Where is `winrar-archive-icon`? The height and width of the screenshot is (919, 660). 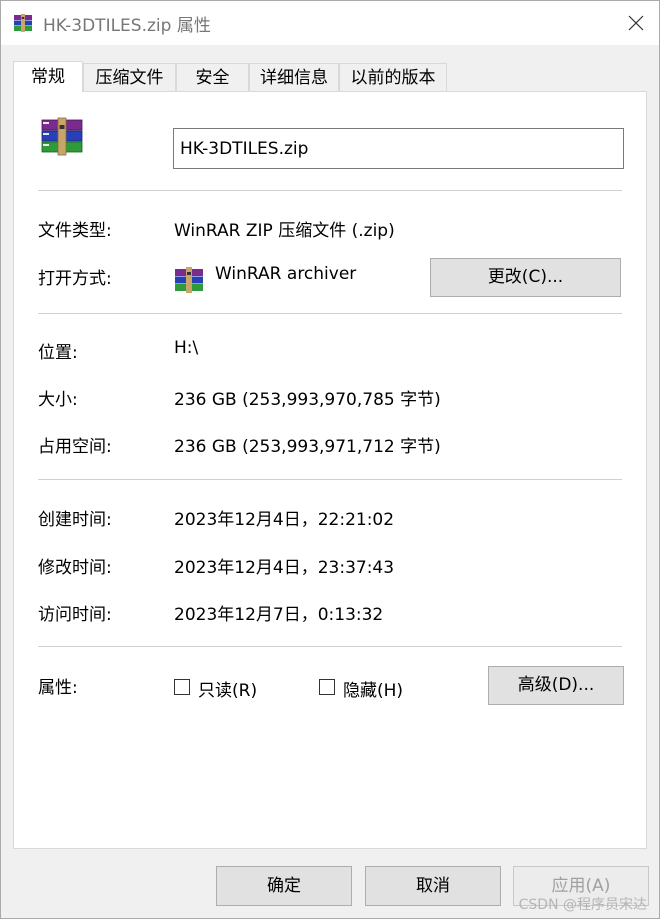
winrar-archive-icon is located at coordinates (62, 136).